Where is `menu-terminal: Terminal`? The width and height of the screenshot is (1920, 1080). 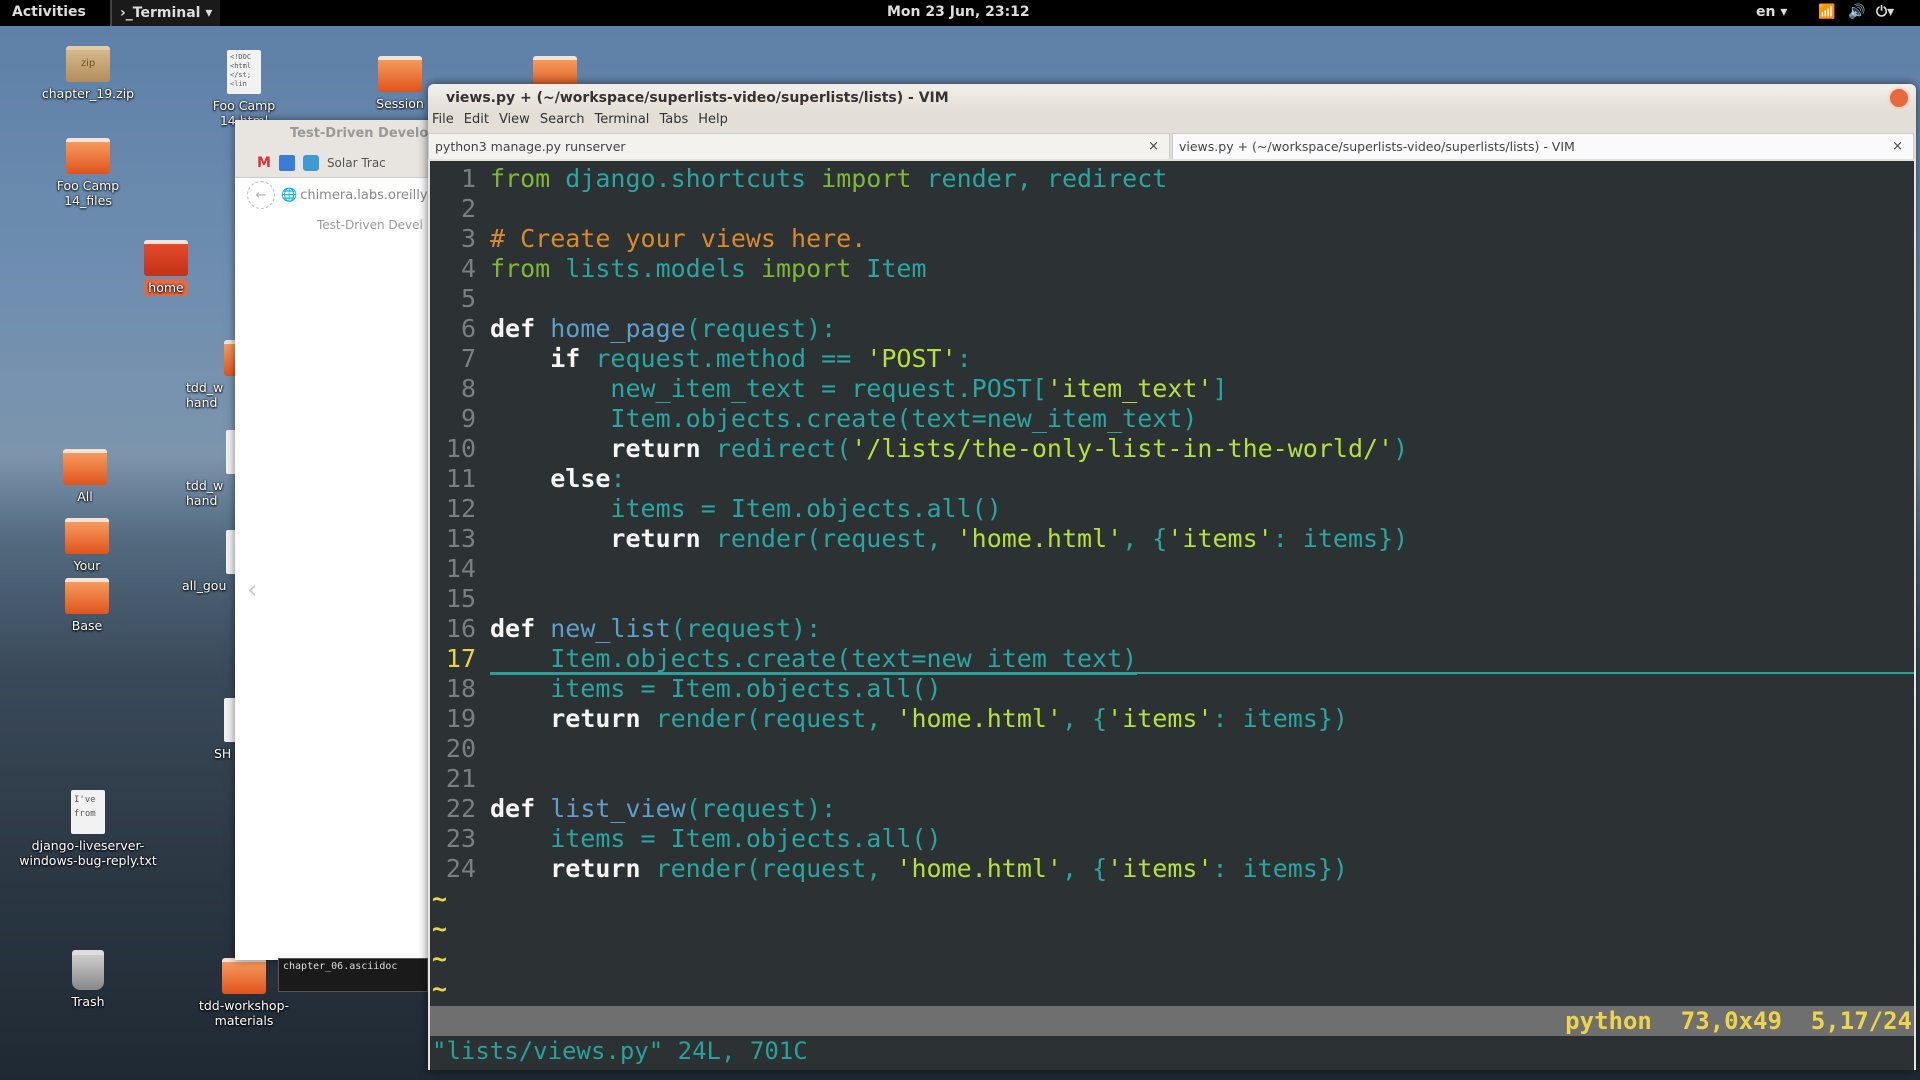 menu-terminal: Terminal is located at coordinates (621, 122).